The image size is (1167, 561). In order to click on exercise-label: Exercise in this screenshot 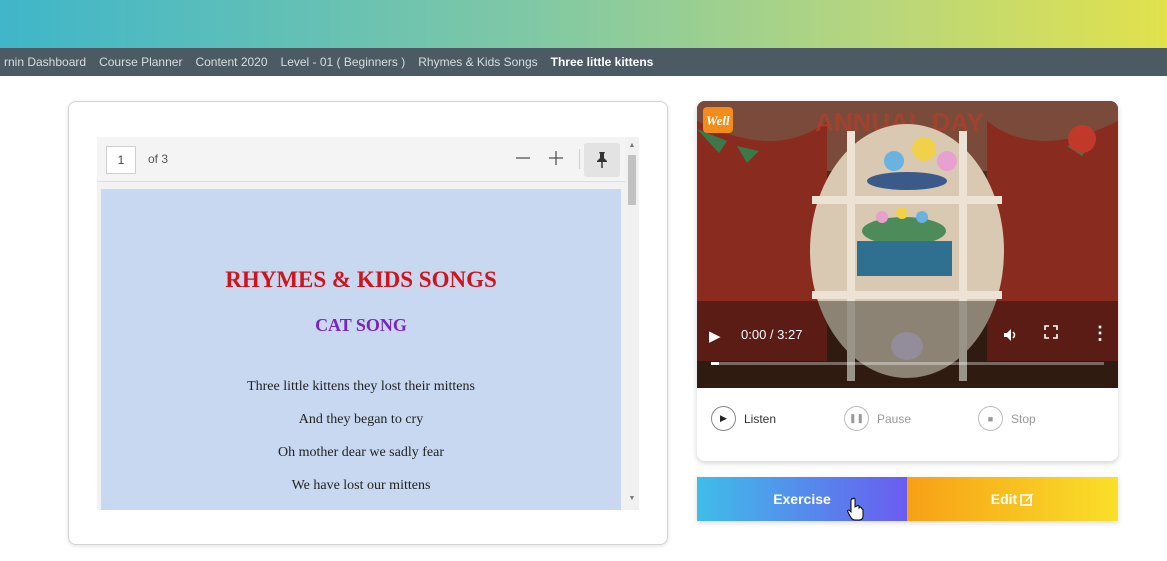, I will do `click(802, 499)`.